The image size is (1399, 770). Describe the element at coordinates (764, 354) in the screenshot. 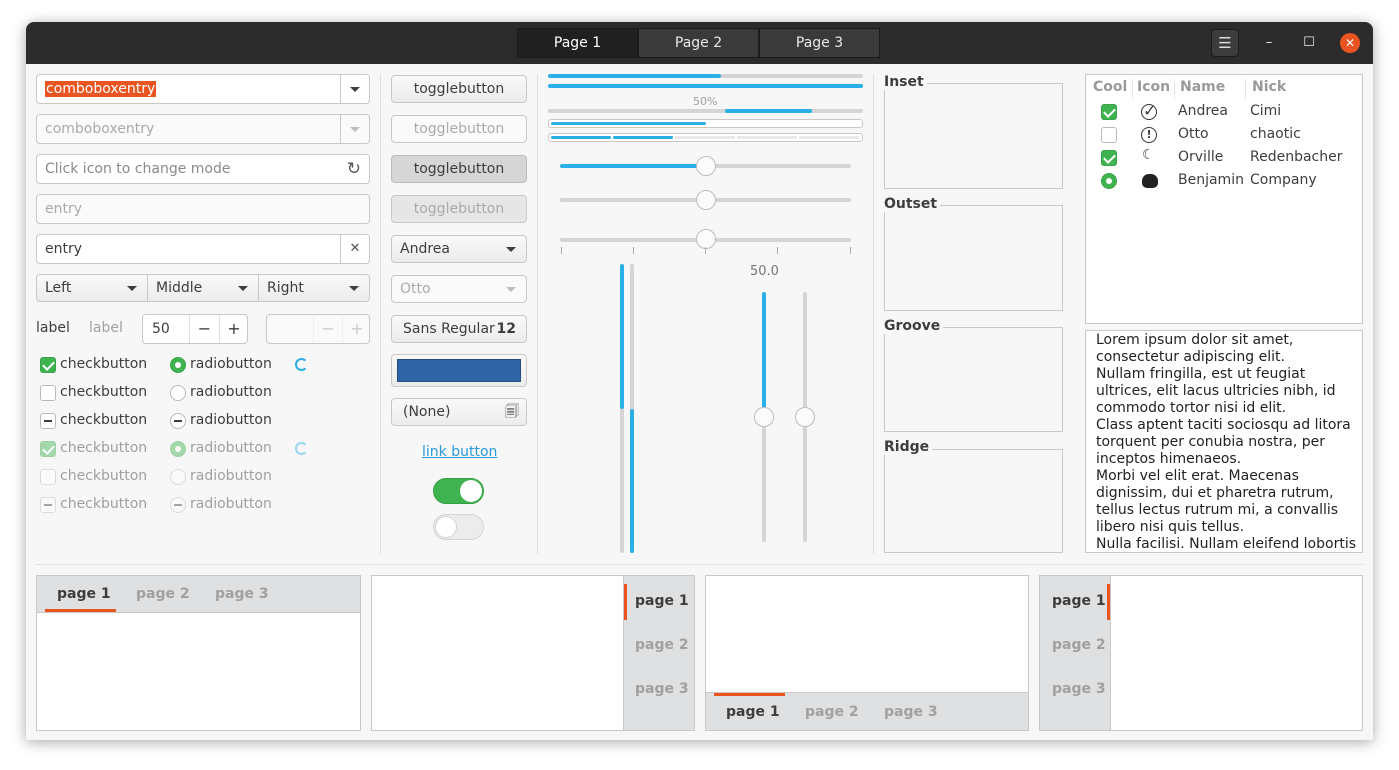

I see `vscale-1-fill` at that location.